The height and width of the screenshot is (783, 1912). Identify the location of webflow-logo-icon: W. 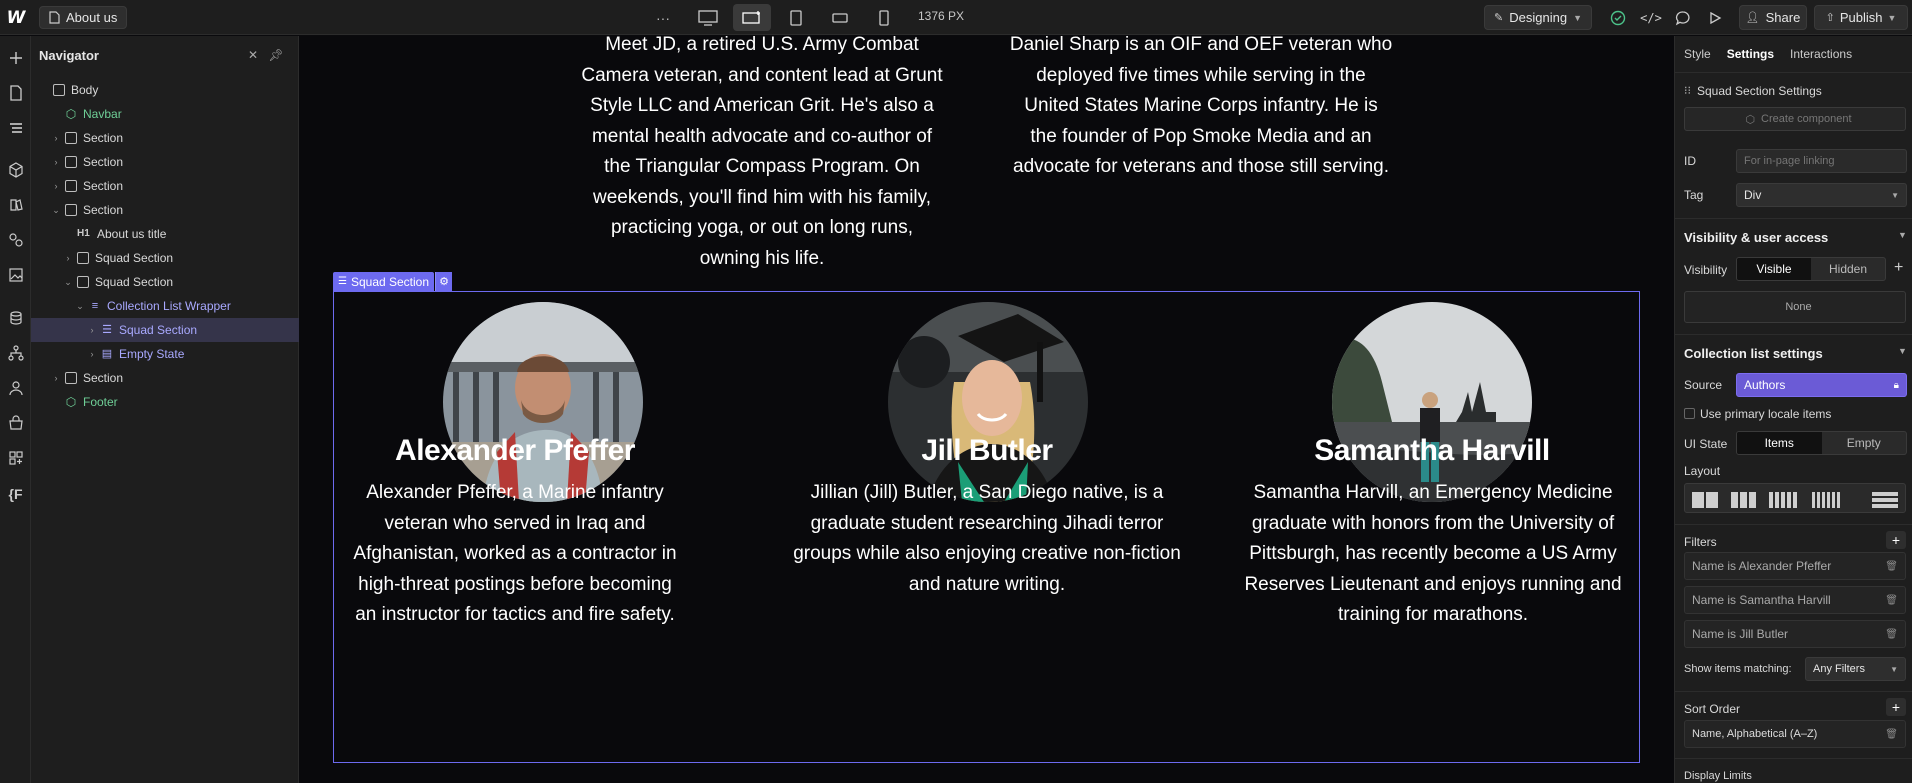
(16, 18).